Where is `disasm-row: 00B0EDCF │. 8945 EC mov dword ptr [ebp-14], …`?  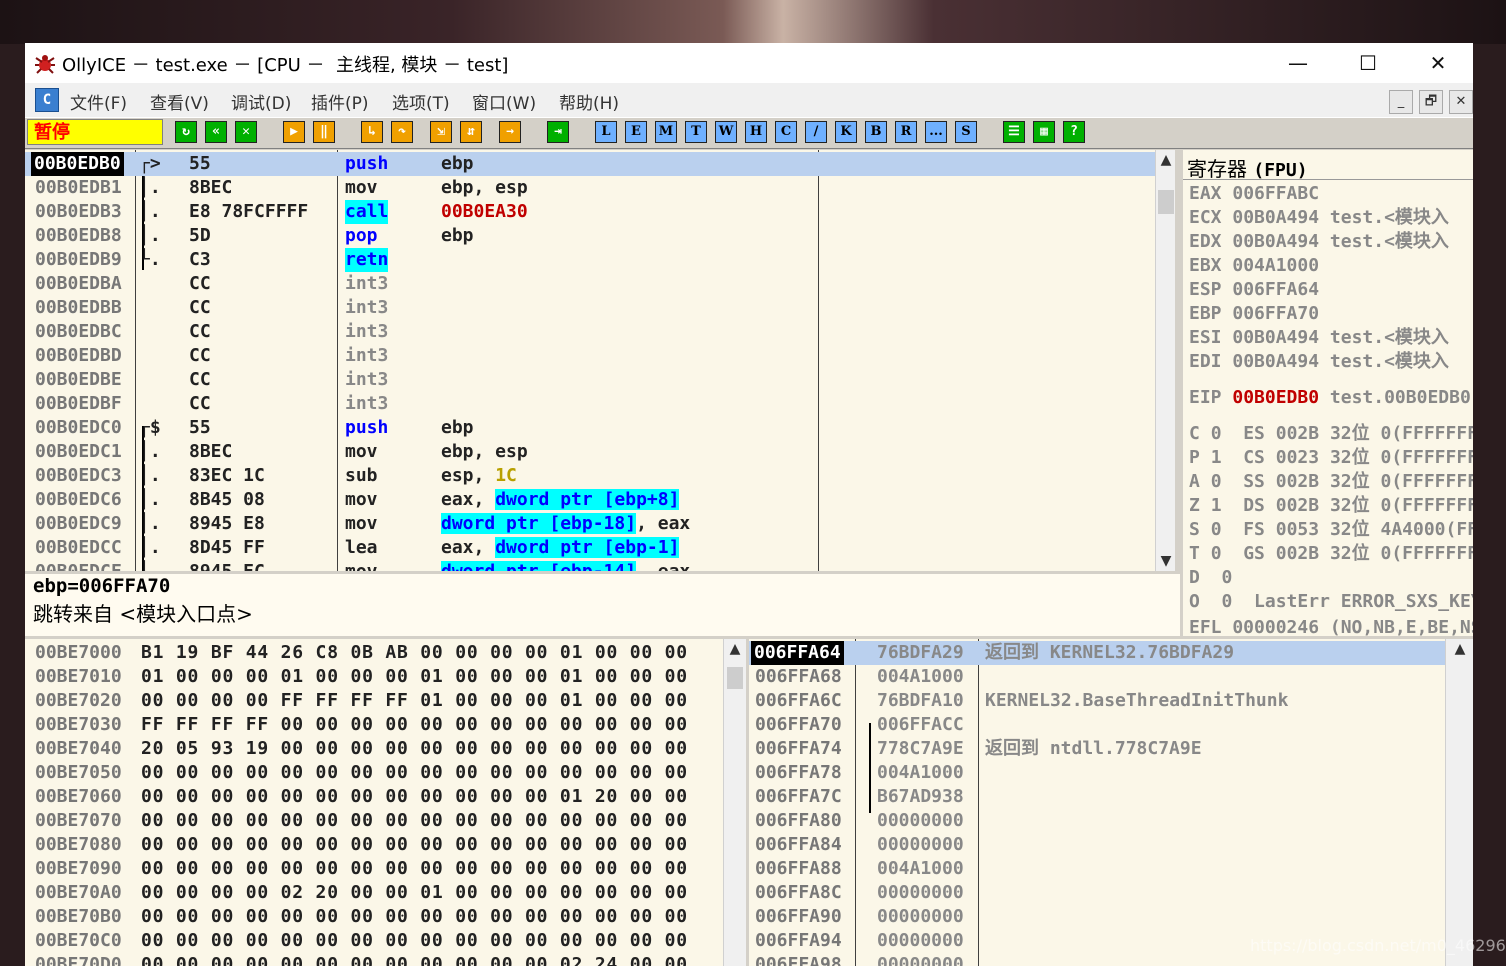
disasm-row: 00B0EDCF │. 8945 EC mov dword ptr [ebp-14], … is located at coordinates (590, 565).